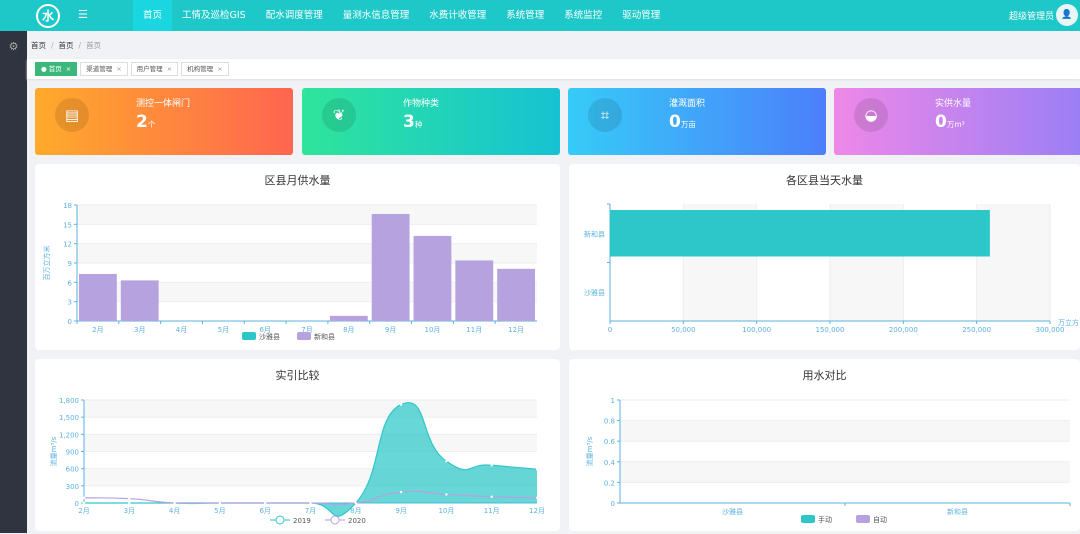 The height and width of the screenshot is (534, 1080). Describe the element at coordinates (48, 16) in the screenshot. I see `logo: 水` at that location.